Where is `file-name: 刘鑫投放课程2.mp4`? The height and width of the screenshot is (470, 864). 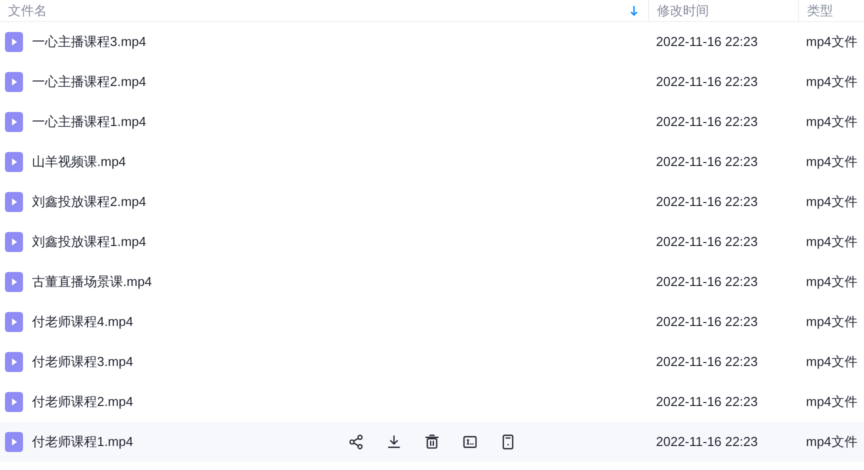 file-name: 刘鑫投放课程2.mp4 is located at coordinates (90, 202).